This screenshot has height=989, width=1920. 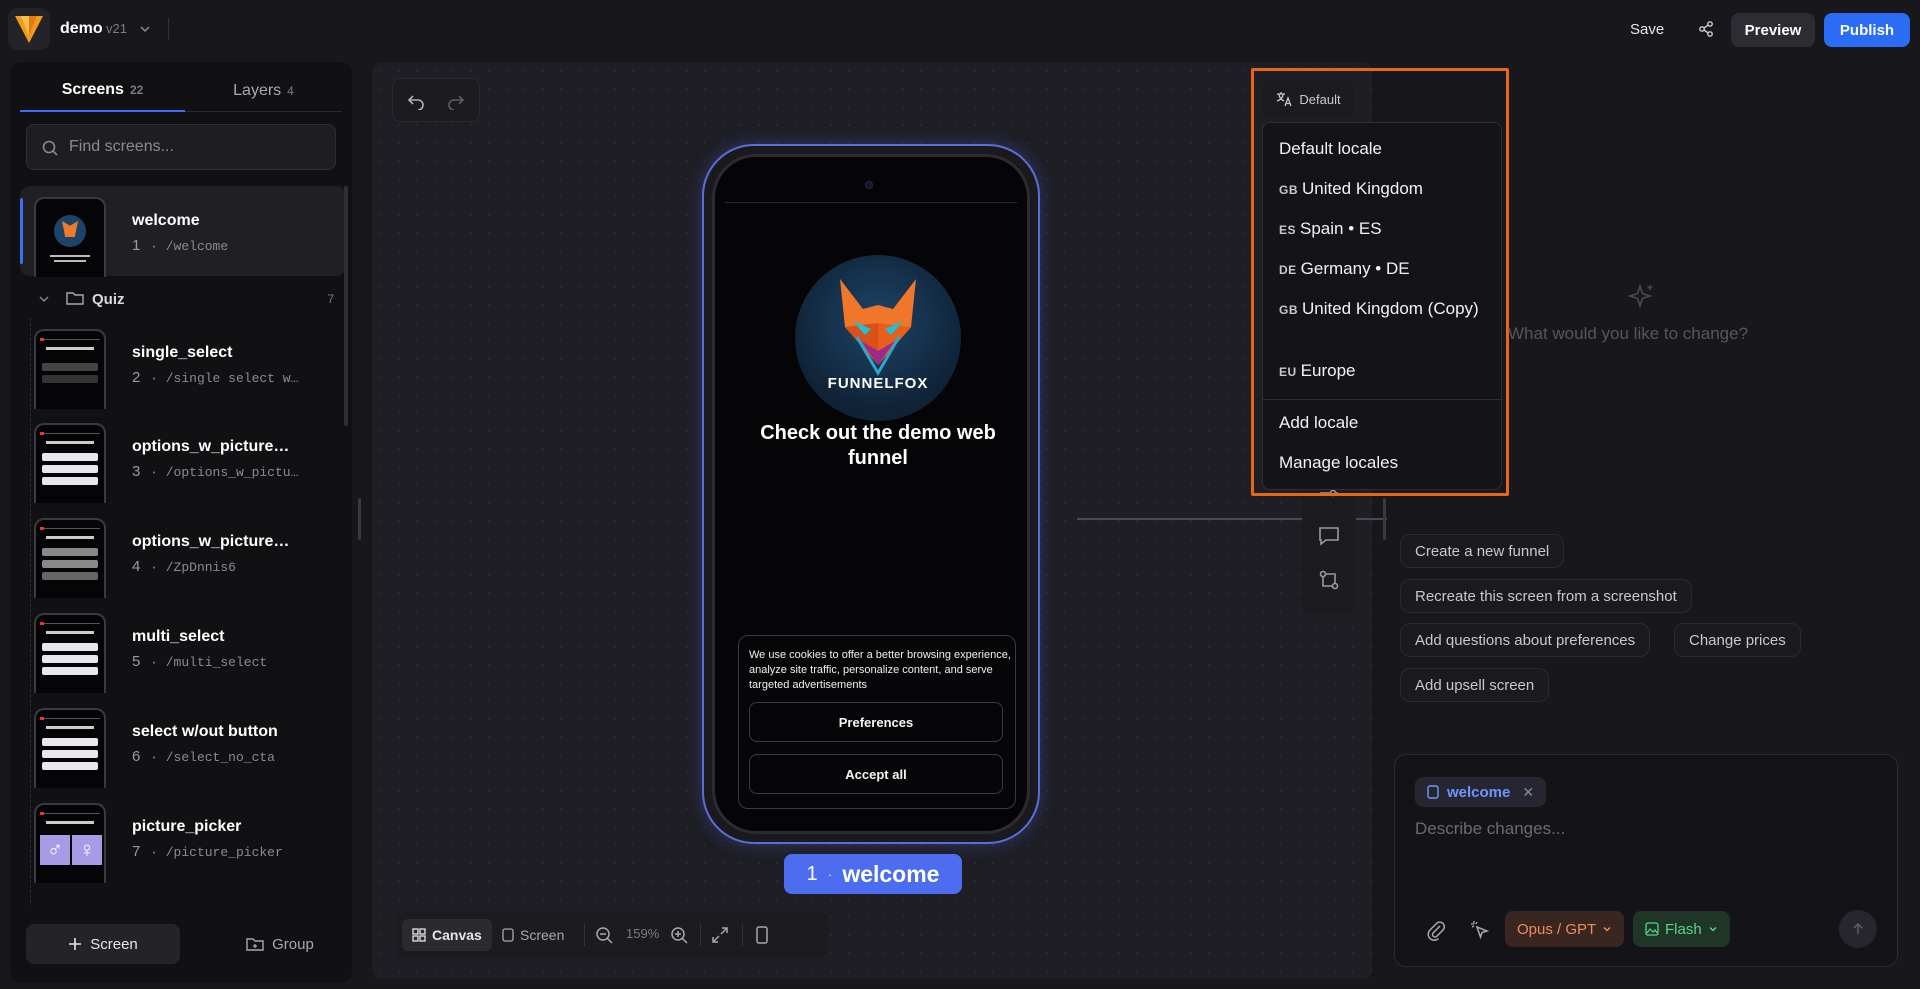 I want to click on screen-path: 6 · /select_no_cta, so click(x=203, y=756).